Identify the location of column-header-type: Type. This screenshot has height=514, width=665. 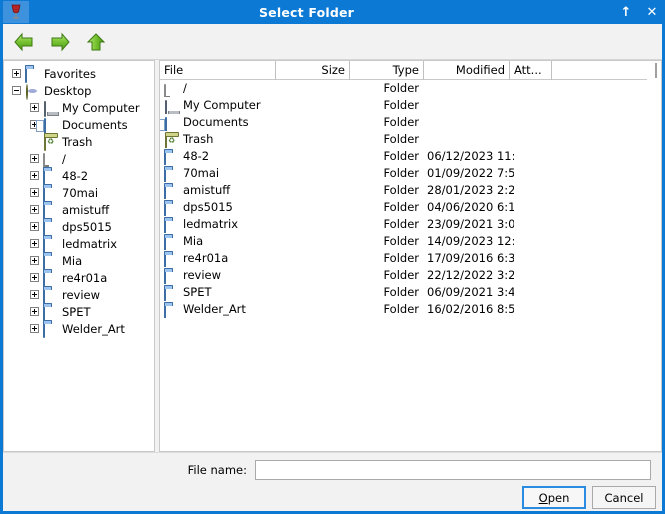
(387, 70).